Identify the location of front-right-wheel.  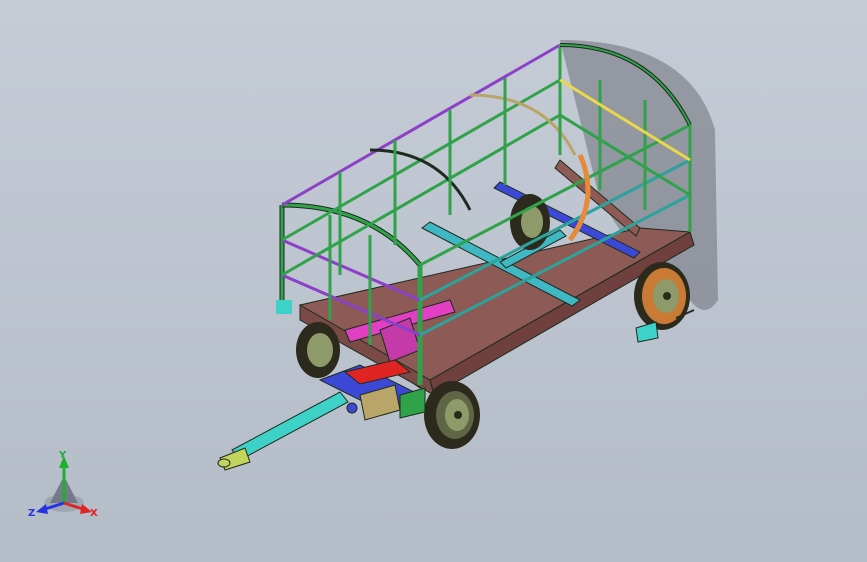
(452, 415).